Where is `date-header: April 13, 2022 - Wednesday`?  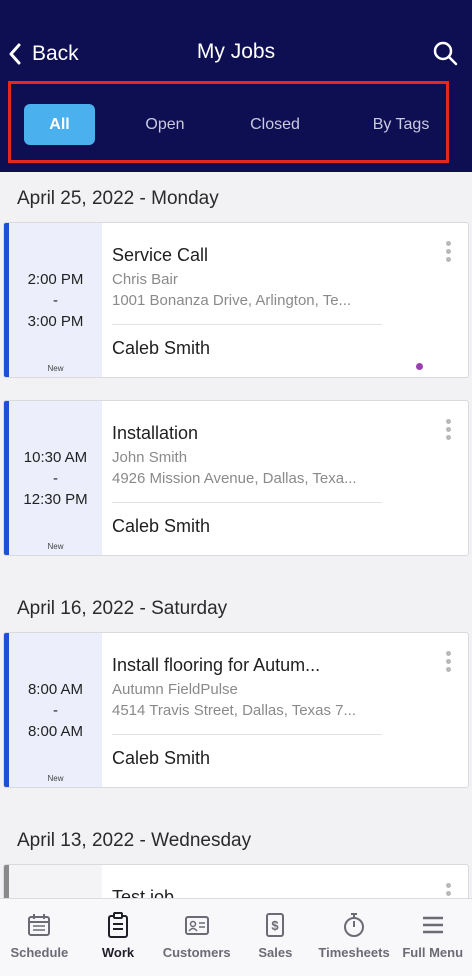
date-header: April 13, 2022 - Wednesday is located at coordinates (134, 840).